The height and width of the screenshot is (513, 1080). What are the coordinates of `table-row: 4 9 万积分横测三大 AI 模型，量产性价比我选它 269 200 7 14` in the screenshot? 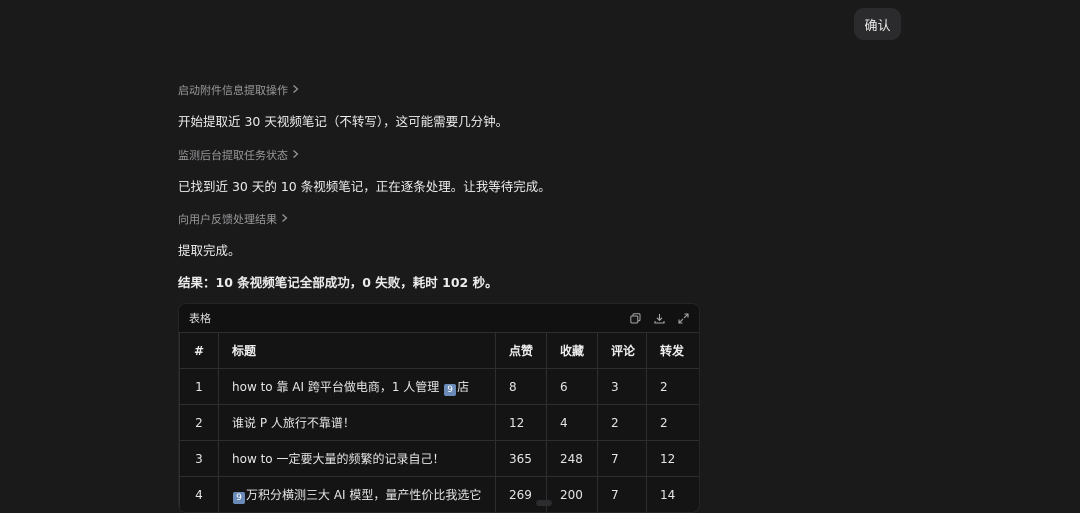 It's located at (439, 494).